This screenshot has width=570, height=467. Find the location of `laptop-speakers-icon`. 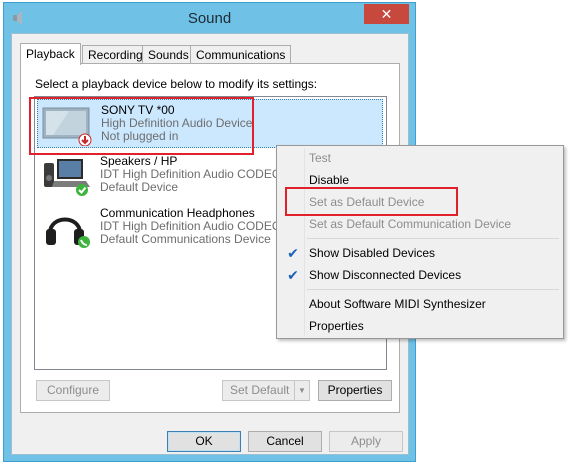

laptop-speakers-icon is located at coordinates (67, 177).